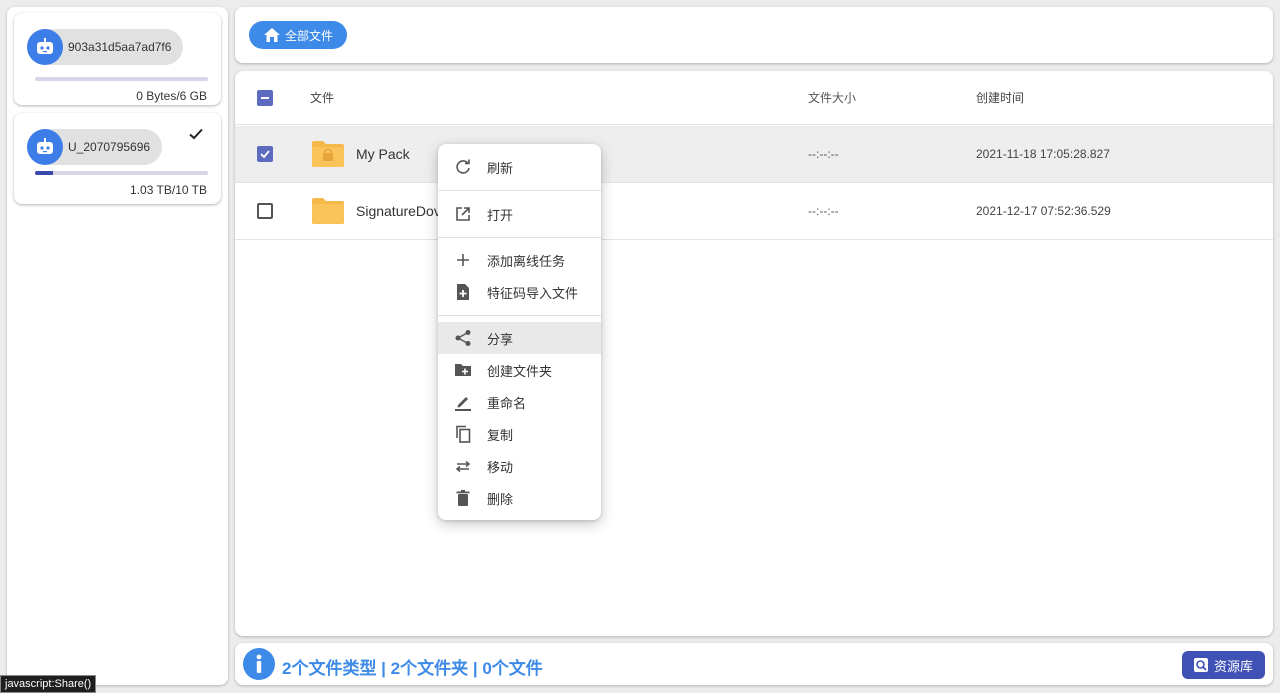 The width and height of the screenshot is (1280, 693). What do you see at coordinates (196, 136) in the screenshot?
I see `active-check-icon` at bounding box center [196, 136].